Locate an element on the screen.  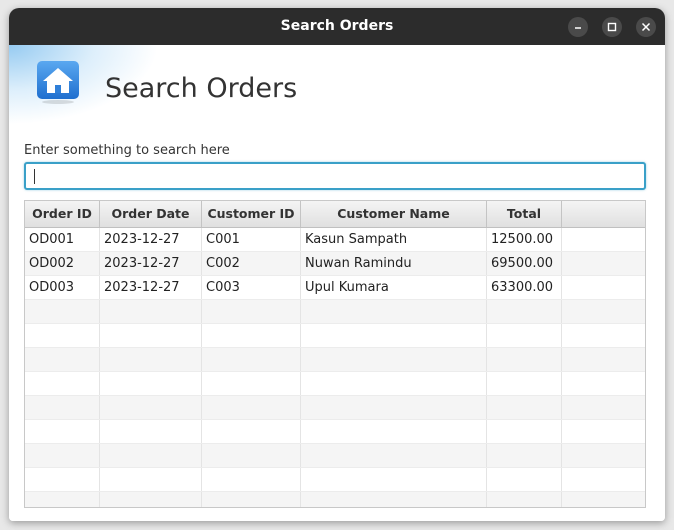
close-button is located at coordinates (646, 27).